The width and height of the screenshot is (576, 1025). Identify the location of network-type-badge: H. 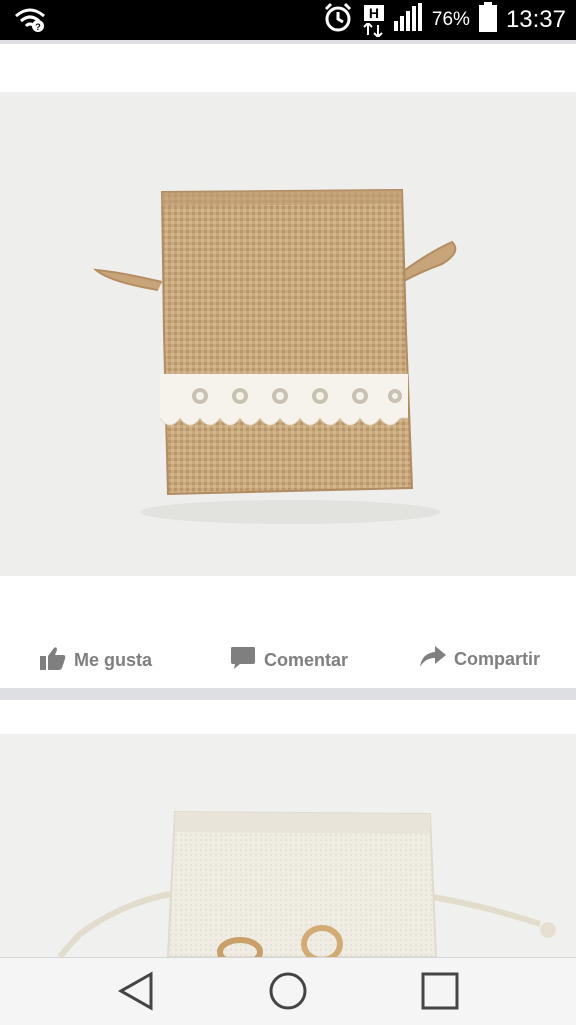
(373, 13).